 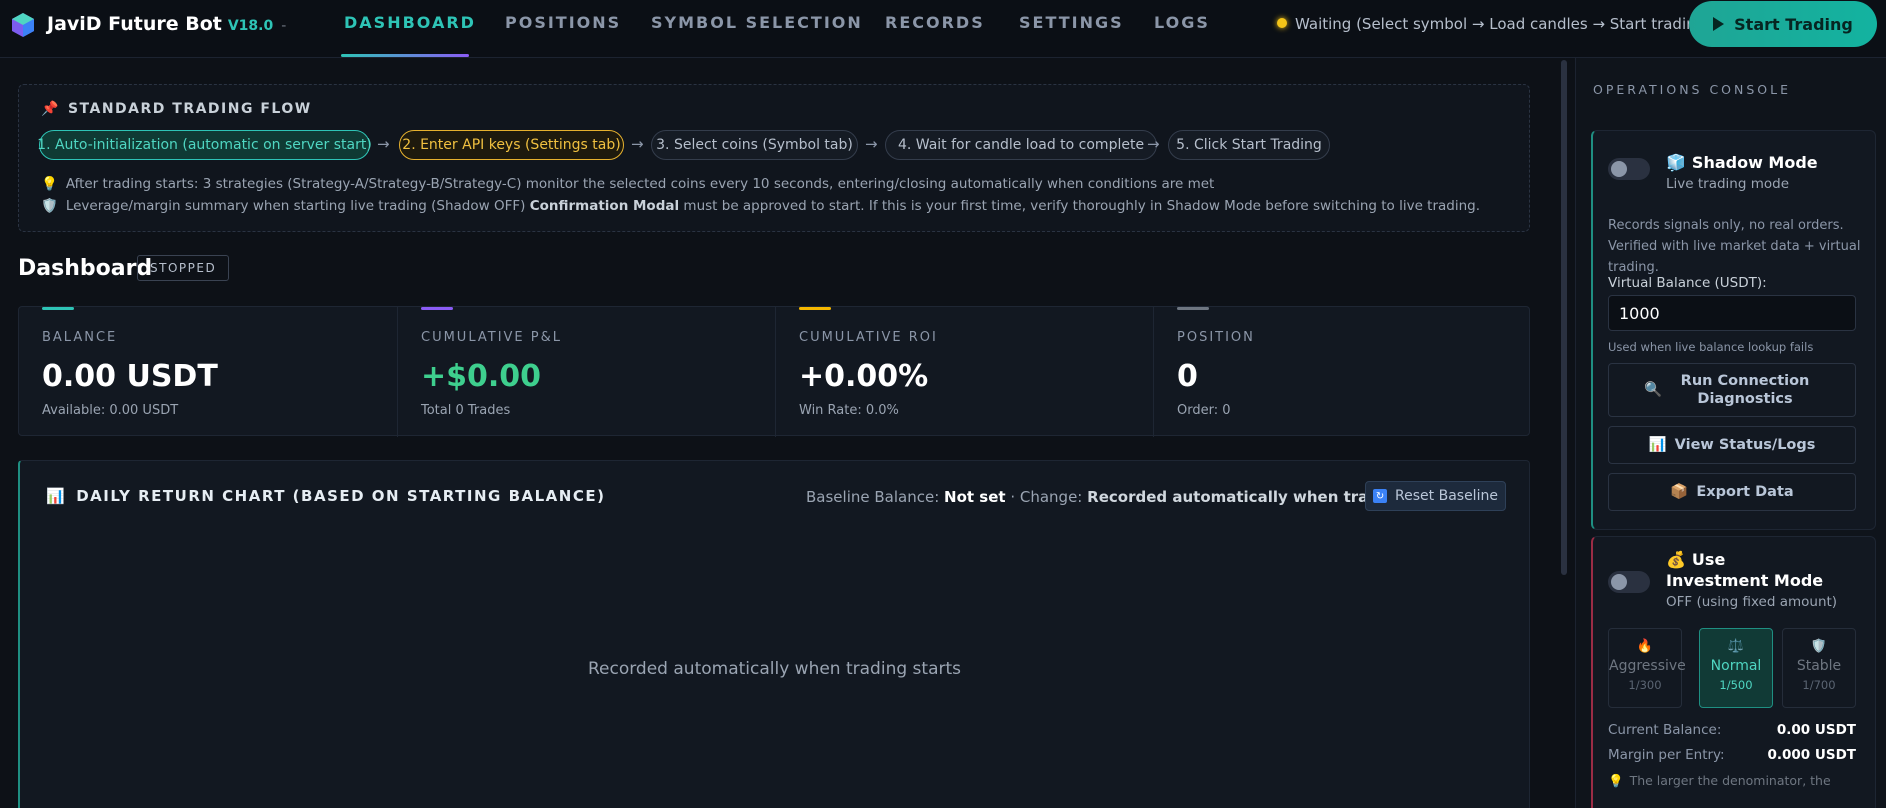 What do you see at coordinates (183, 268) in the screenshot?
I see `status-badge: STOPPED` at bounding box center [183, 268].